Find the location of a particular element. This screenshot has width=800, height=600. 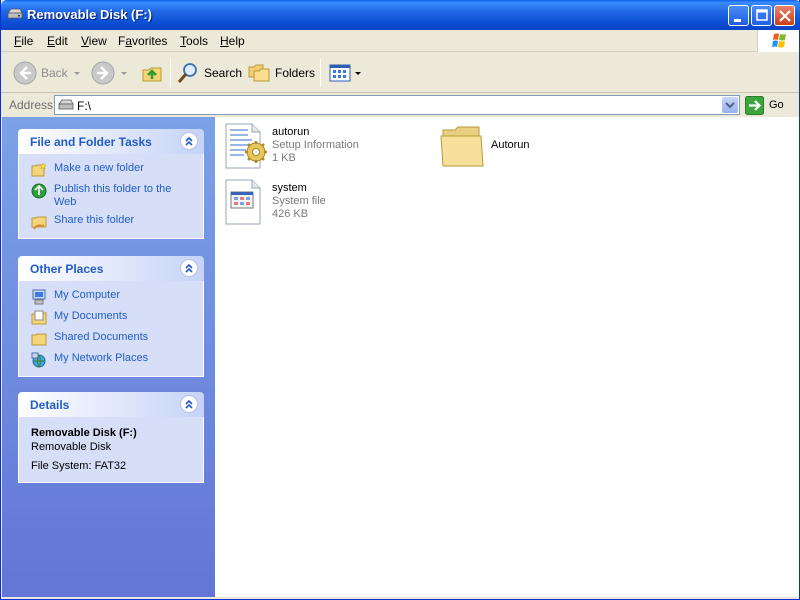

minimize-icon is located at coordinates (737, 20).